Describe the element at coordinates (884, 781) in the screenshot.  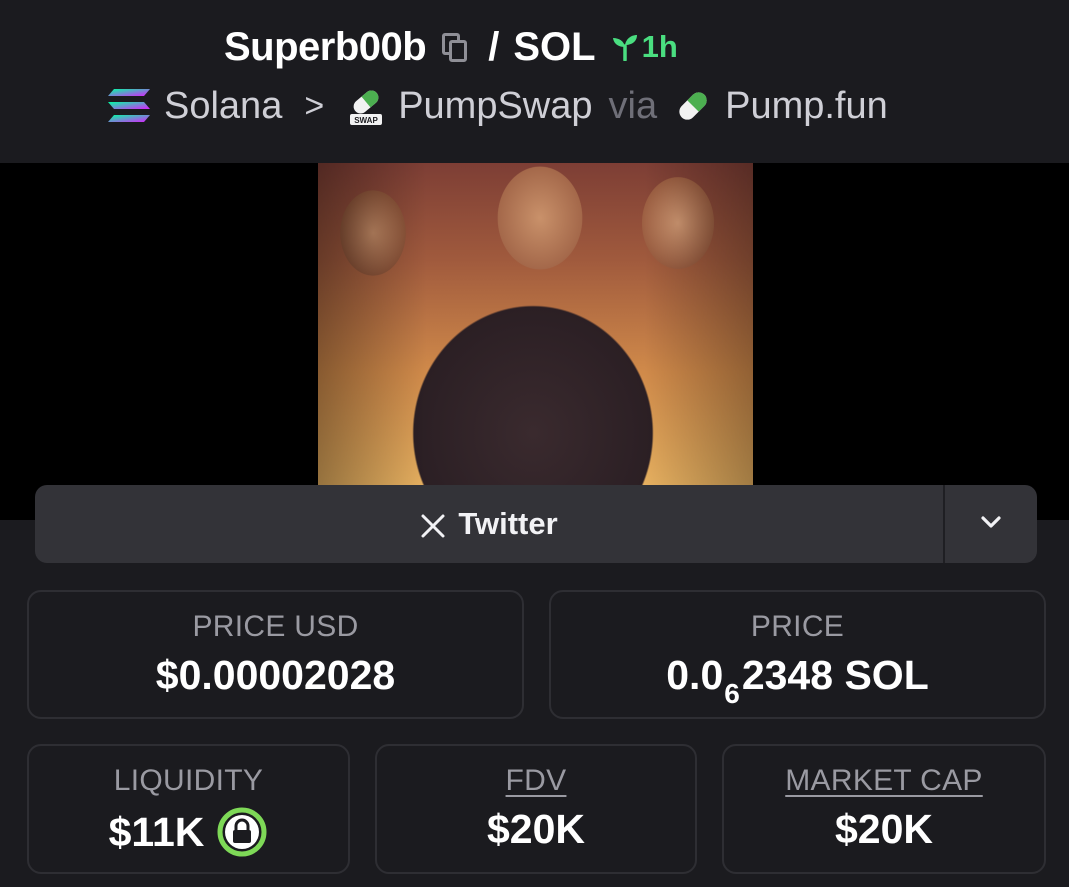
I see `market-cap-label: MARKET CAP` at that location.